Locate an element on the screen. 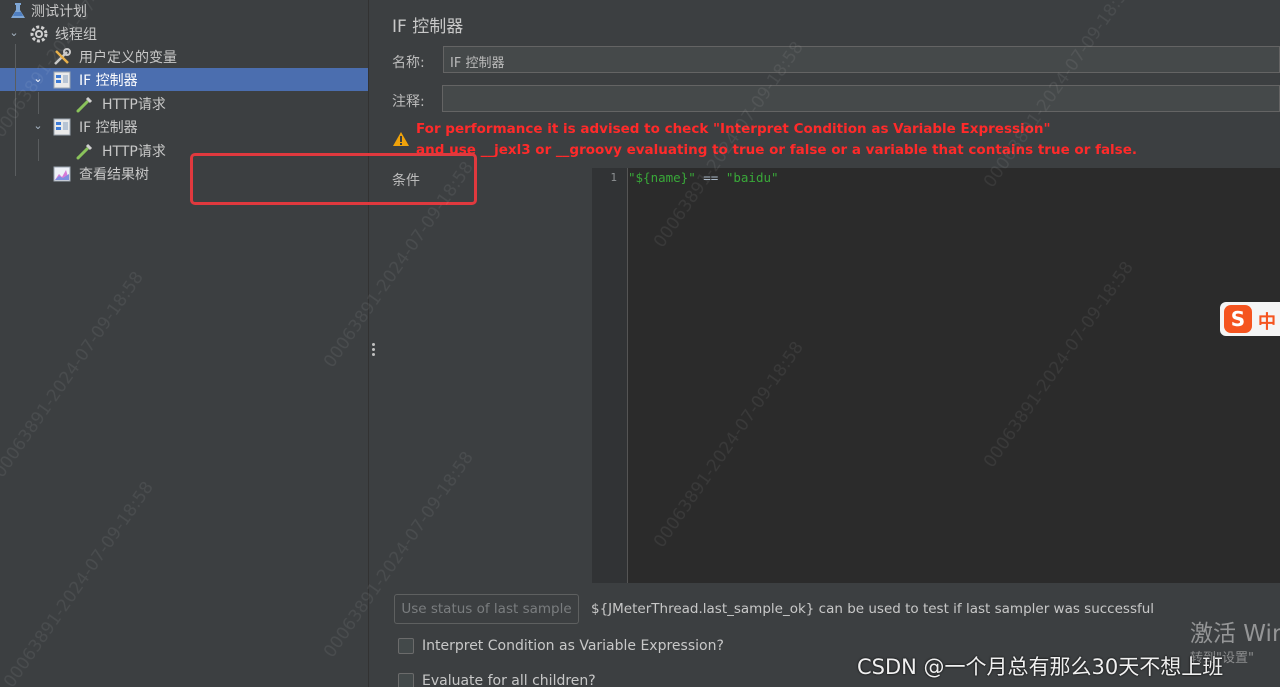  windows-activation-title: 激活 Wir is located at coordinates (1235, 634).